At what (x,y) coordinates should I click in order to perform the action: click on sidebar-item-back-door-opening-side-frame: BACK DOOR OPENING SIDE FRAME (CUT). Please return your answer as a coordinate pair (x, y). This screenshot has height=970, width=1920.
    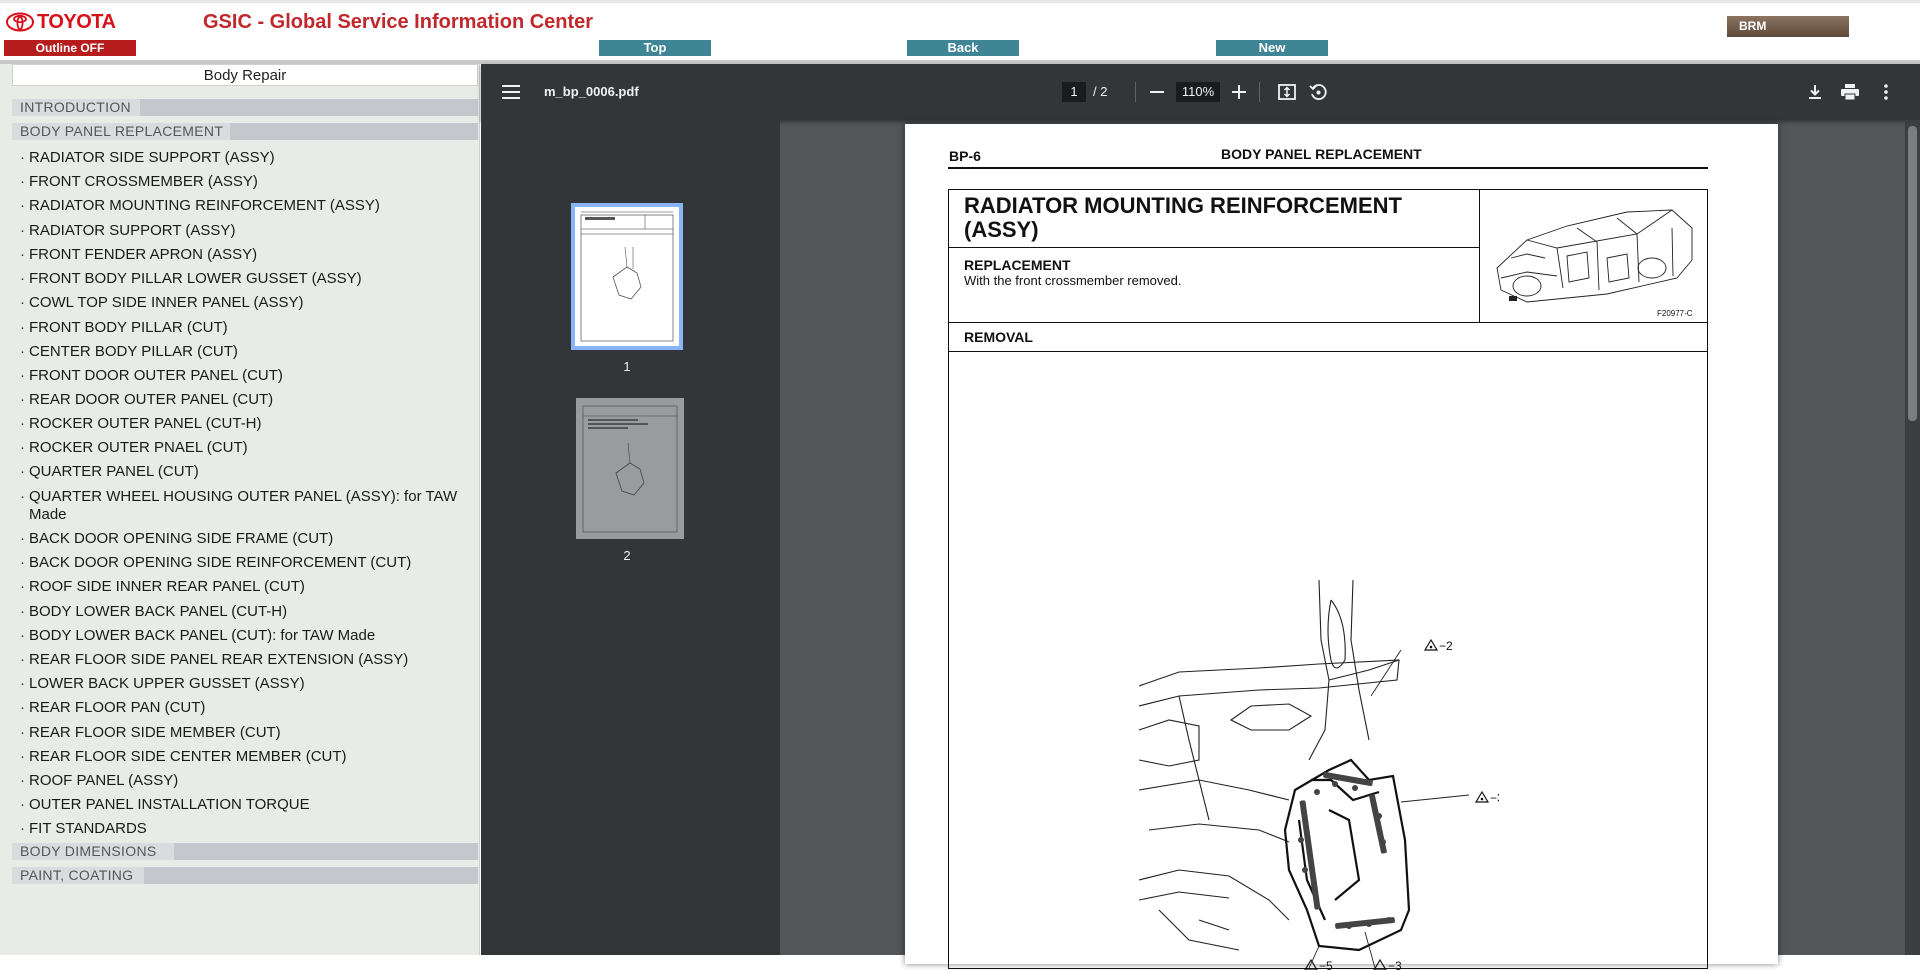
    Looking at the image, I should click on (247, 539).